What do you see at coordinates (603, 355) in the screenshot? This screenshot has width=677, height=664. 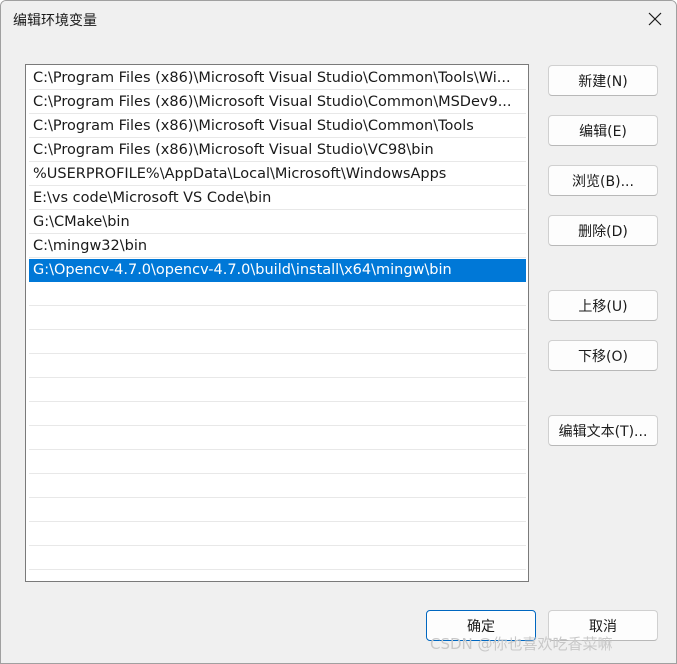 I see `move-down-button: 下移(O)` at bounding box center [603, 355].